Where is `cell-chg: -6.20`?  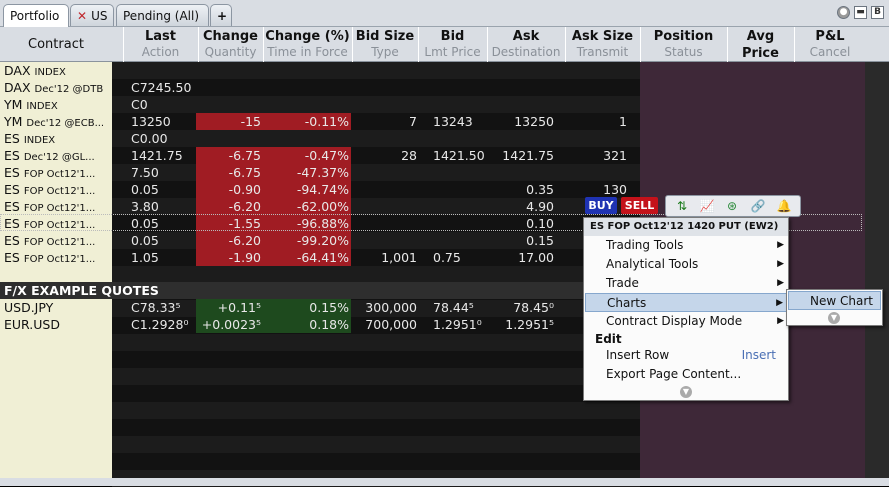 cell-chg: -6.20 is located at coordinates (244, 206).